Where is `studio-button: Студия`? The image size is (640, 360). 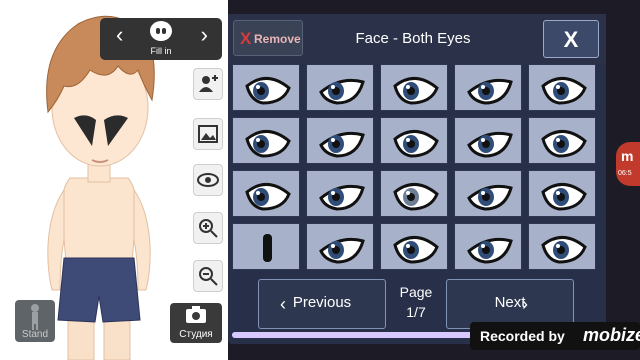
studio-button: Студия is located at coordinates (196, 323).